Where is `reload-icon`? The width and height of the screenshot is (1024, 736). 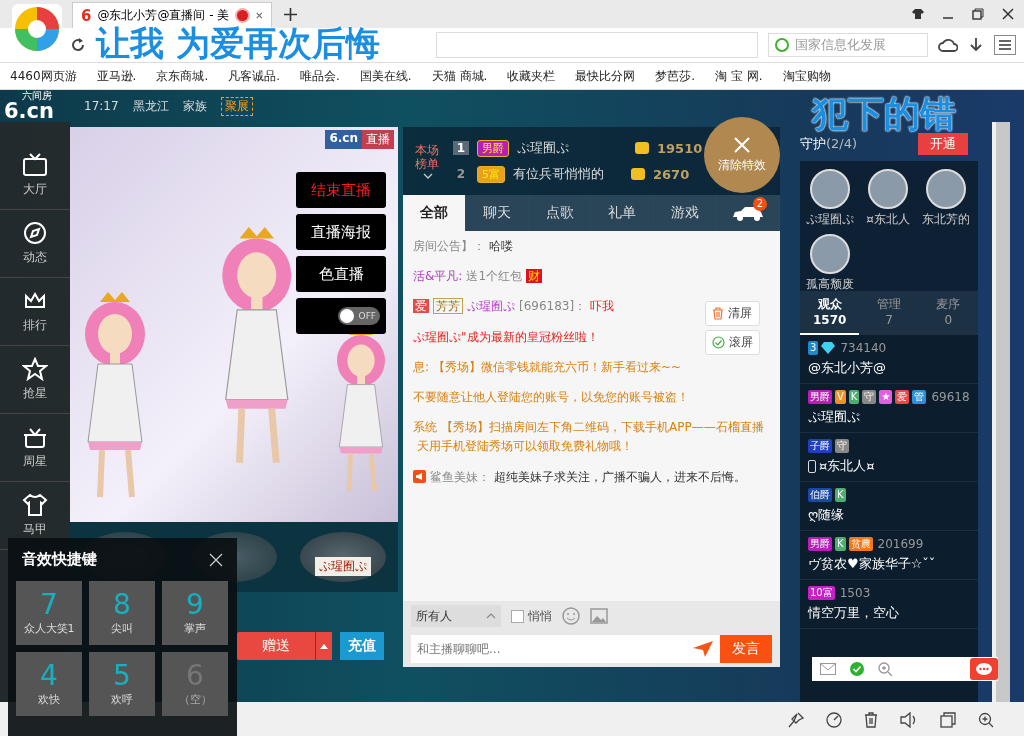 reload-icon is located at coordinates (78, 45).